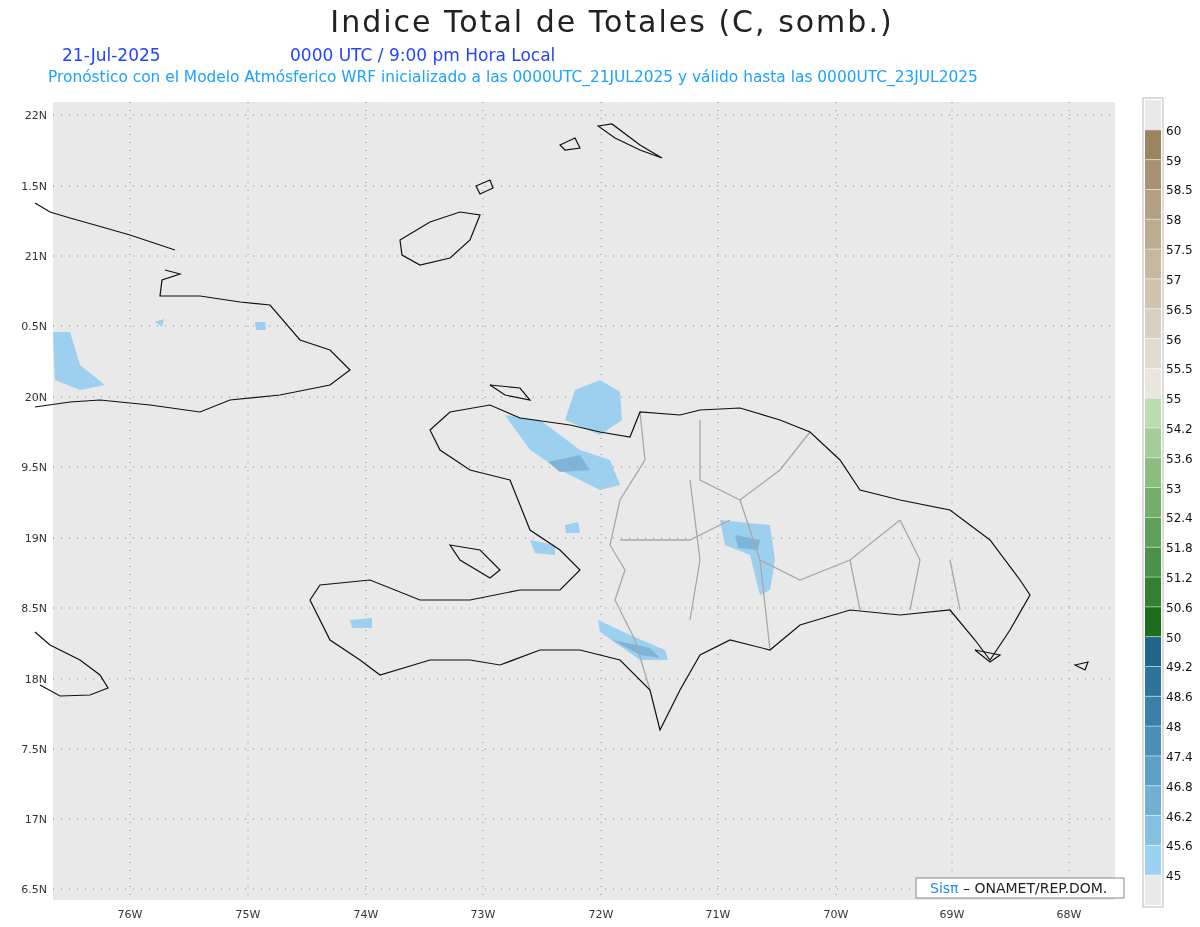 The image size is (1200, 927). What do you see at coordinates (718, 914) in the screenshot?
I see `longitude-label: 71W` at bounding box center [718, 914].